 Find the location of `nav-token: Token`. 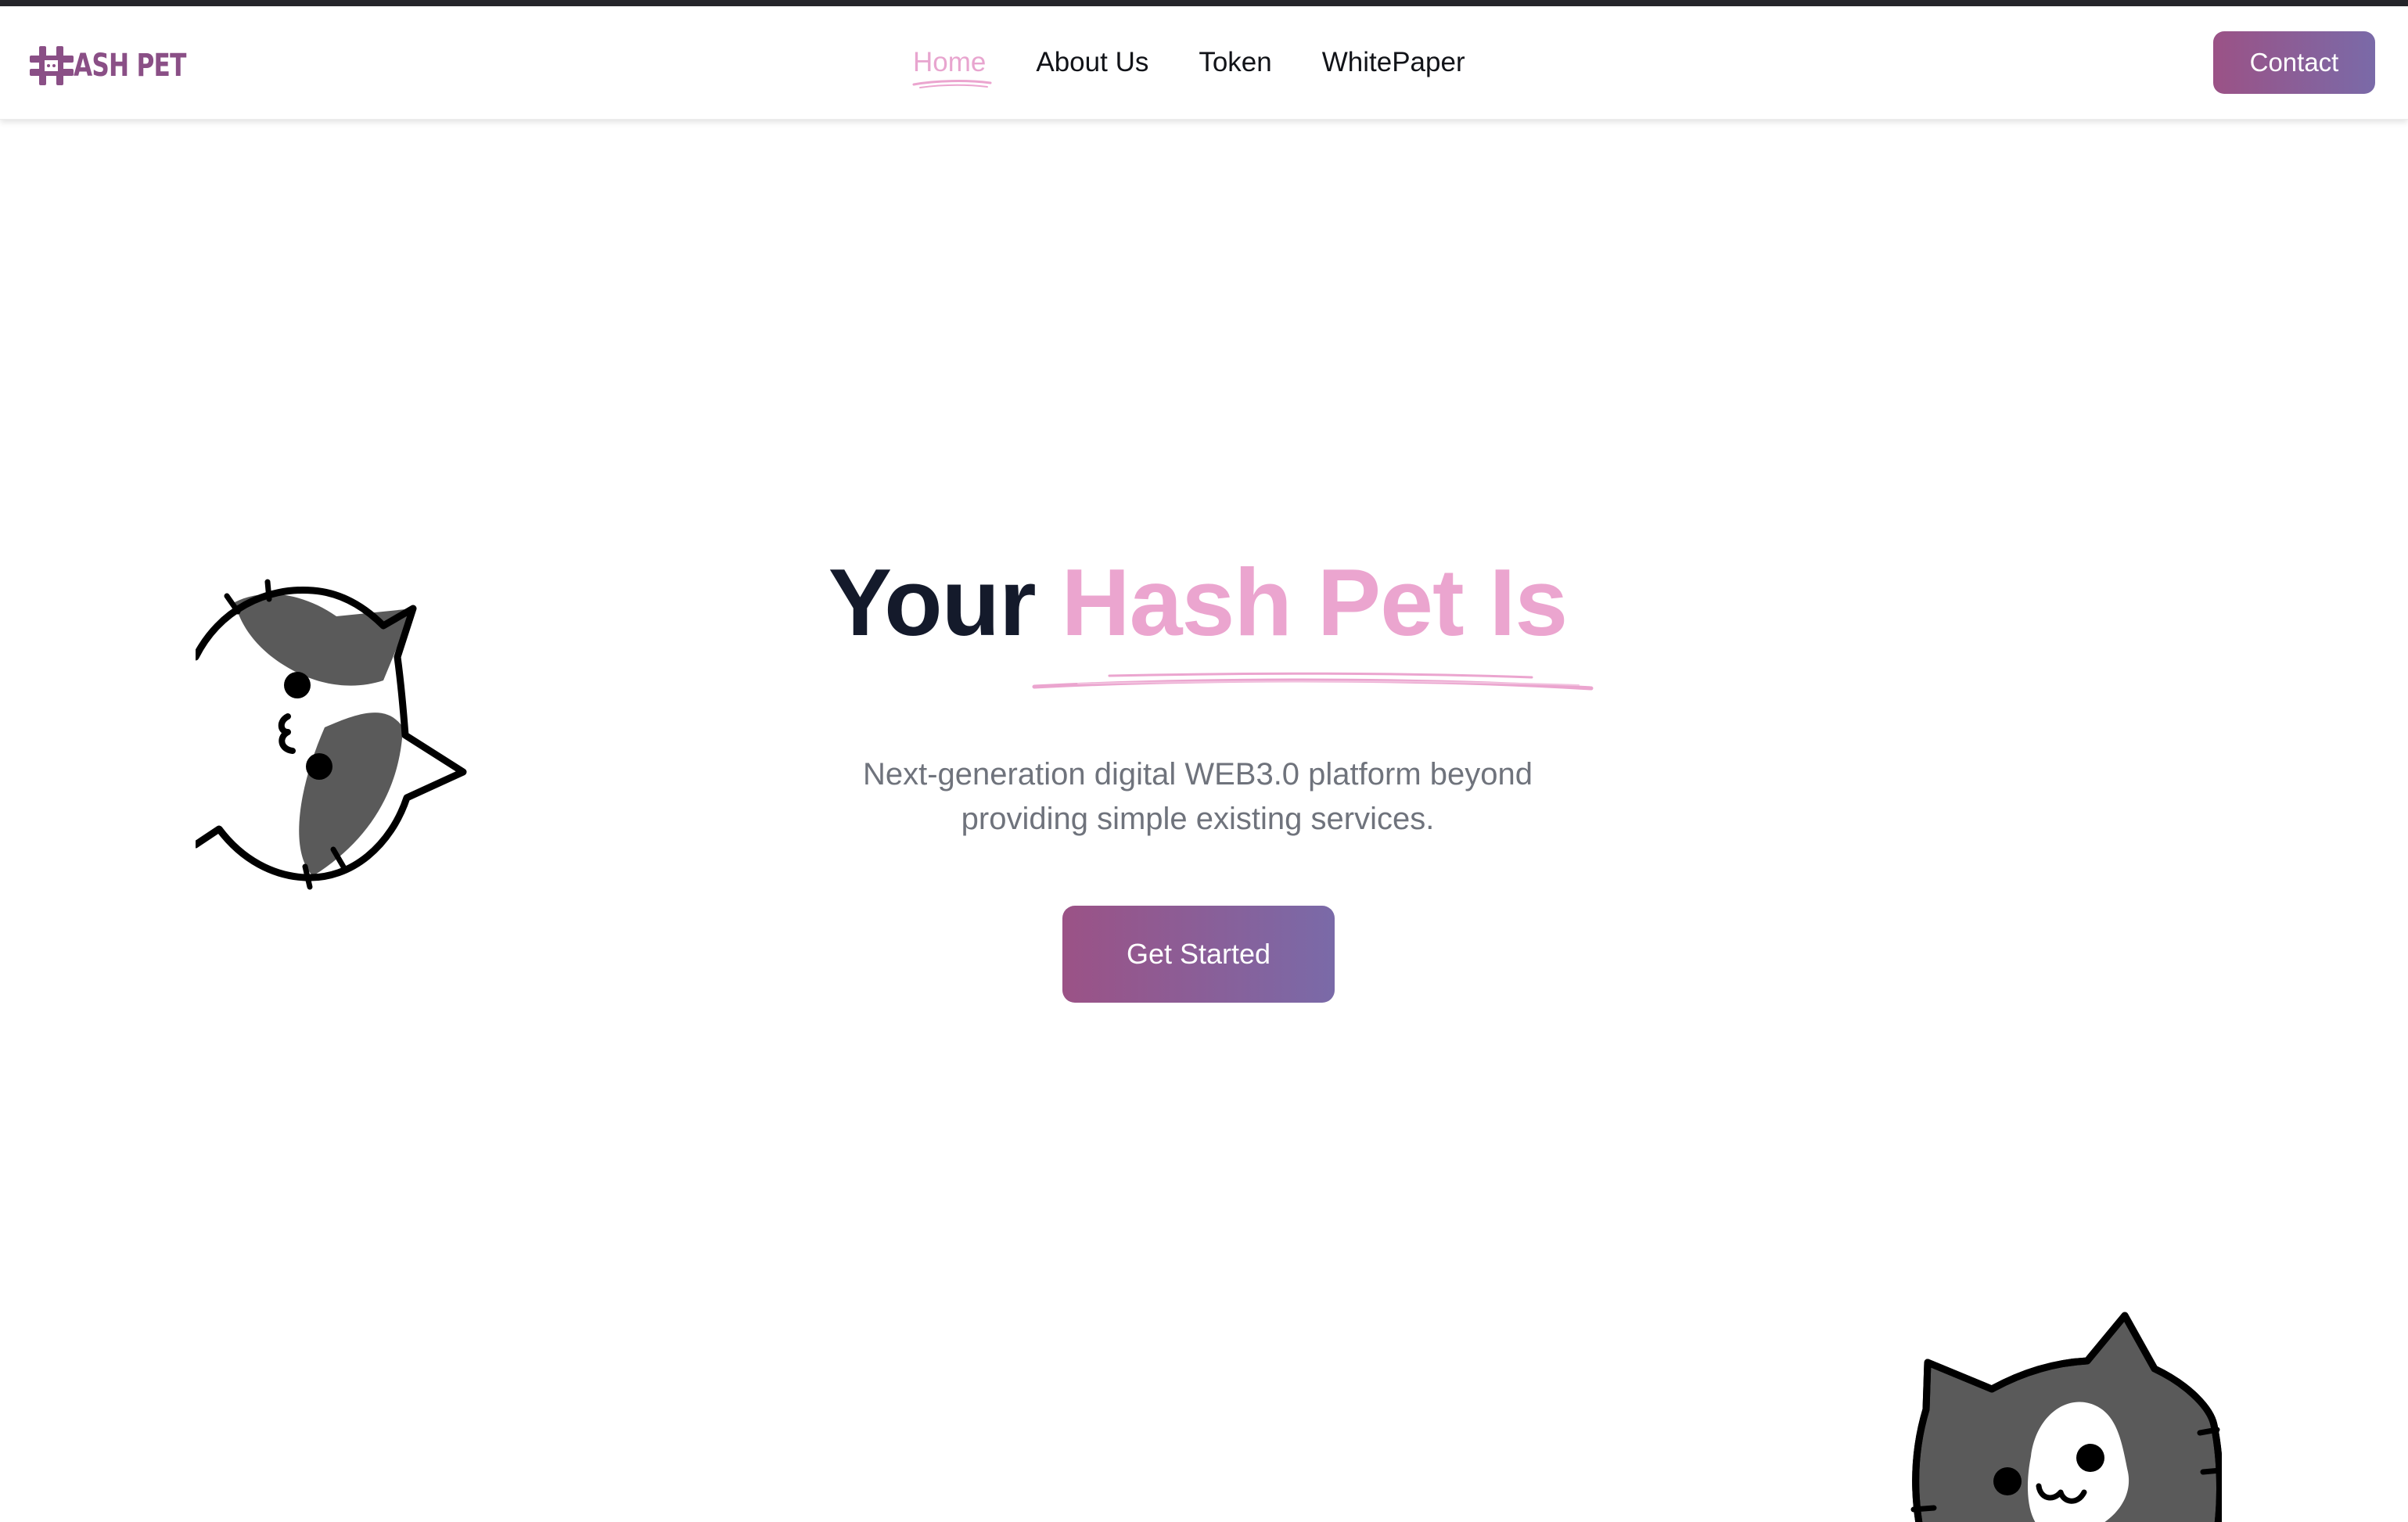

nav-token: Token is located at coordinates (1235, 63).